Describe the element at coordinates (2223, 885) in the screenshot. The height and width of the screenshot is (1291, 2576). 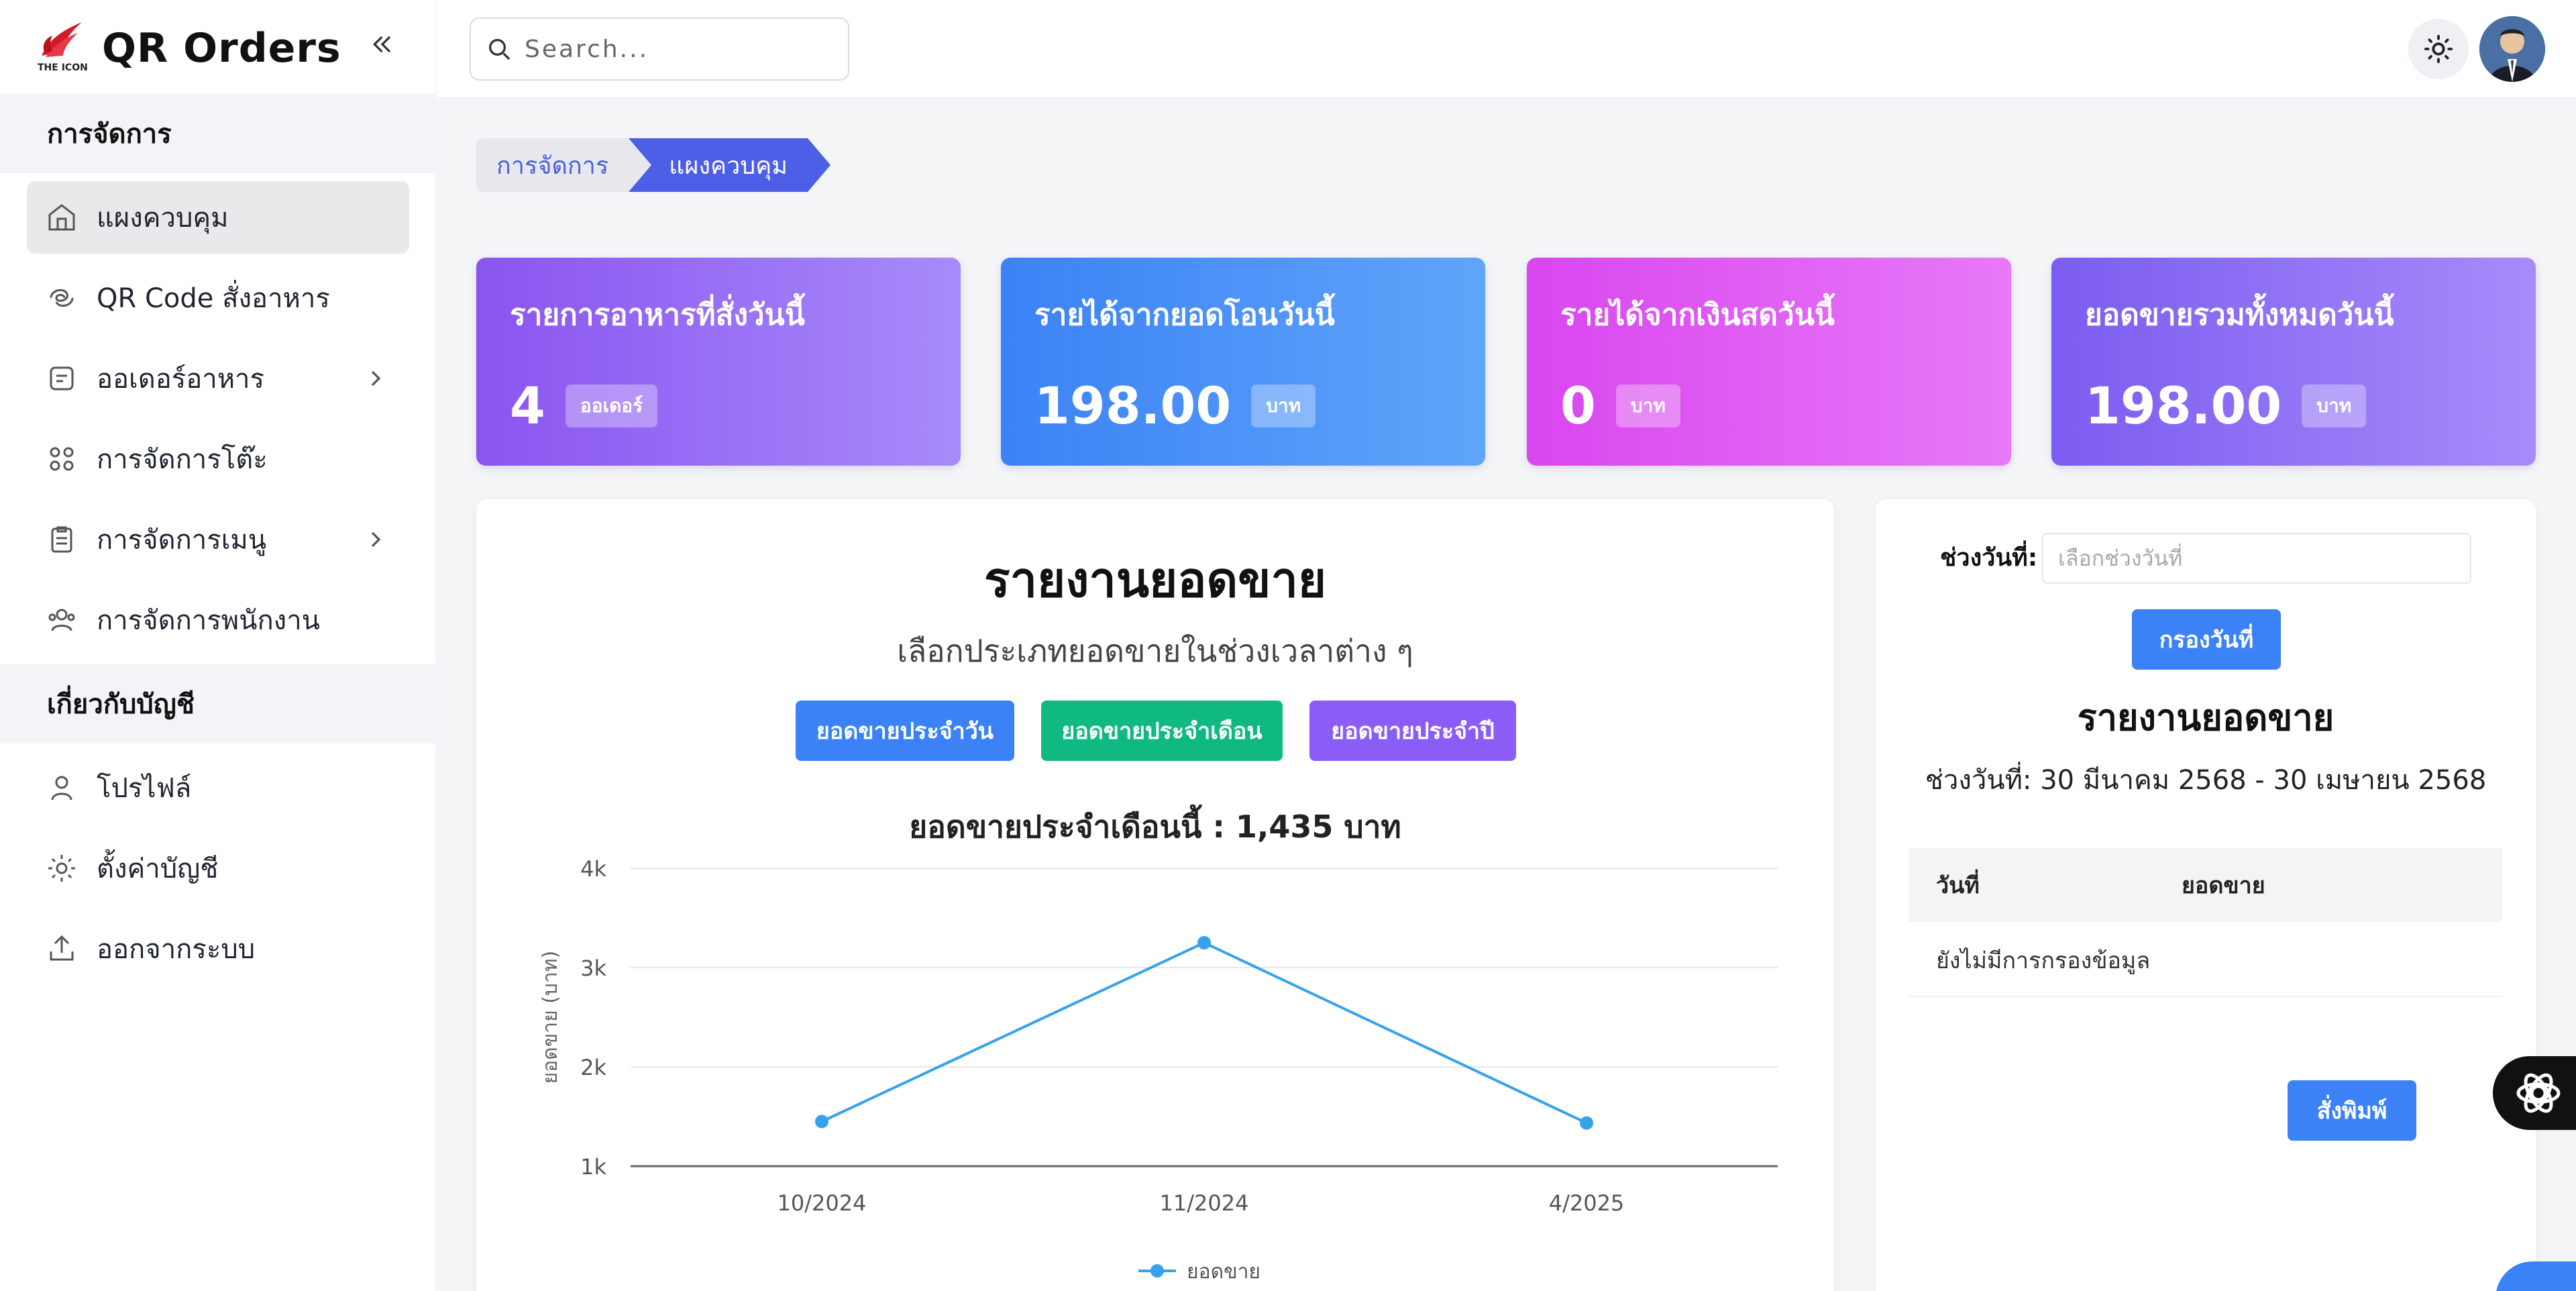
I see `column-header-sales: ยอดขาย` at that location.